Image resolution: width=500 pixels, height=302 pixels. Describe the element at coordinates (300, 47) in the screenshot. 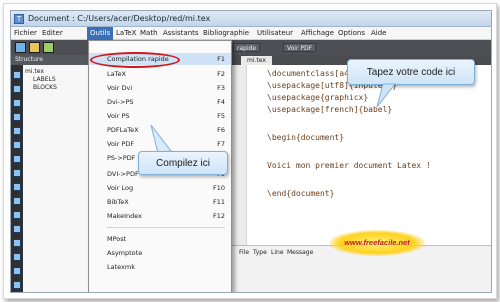

I see `view-select: Voir PDF` at that location.